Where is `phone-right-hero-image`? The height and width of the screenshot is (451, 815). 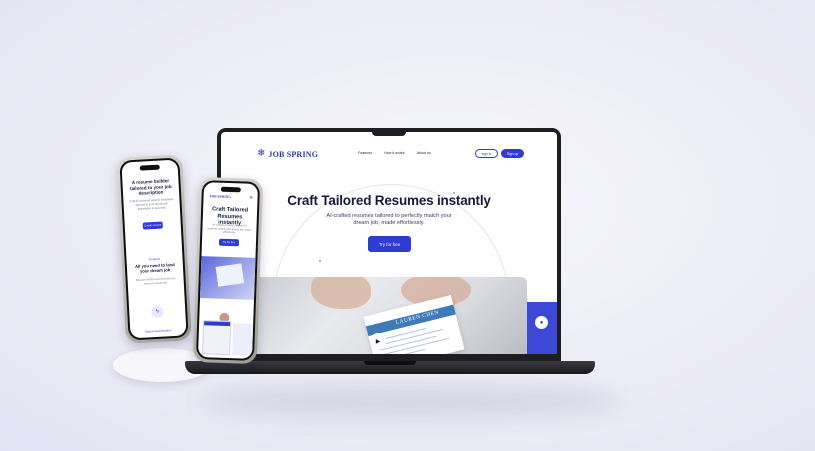 phone-right-hero-image is located at coordinates (228, 278).